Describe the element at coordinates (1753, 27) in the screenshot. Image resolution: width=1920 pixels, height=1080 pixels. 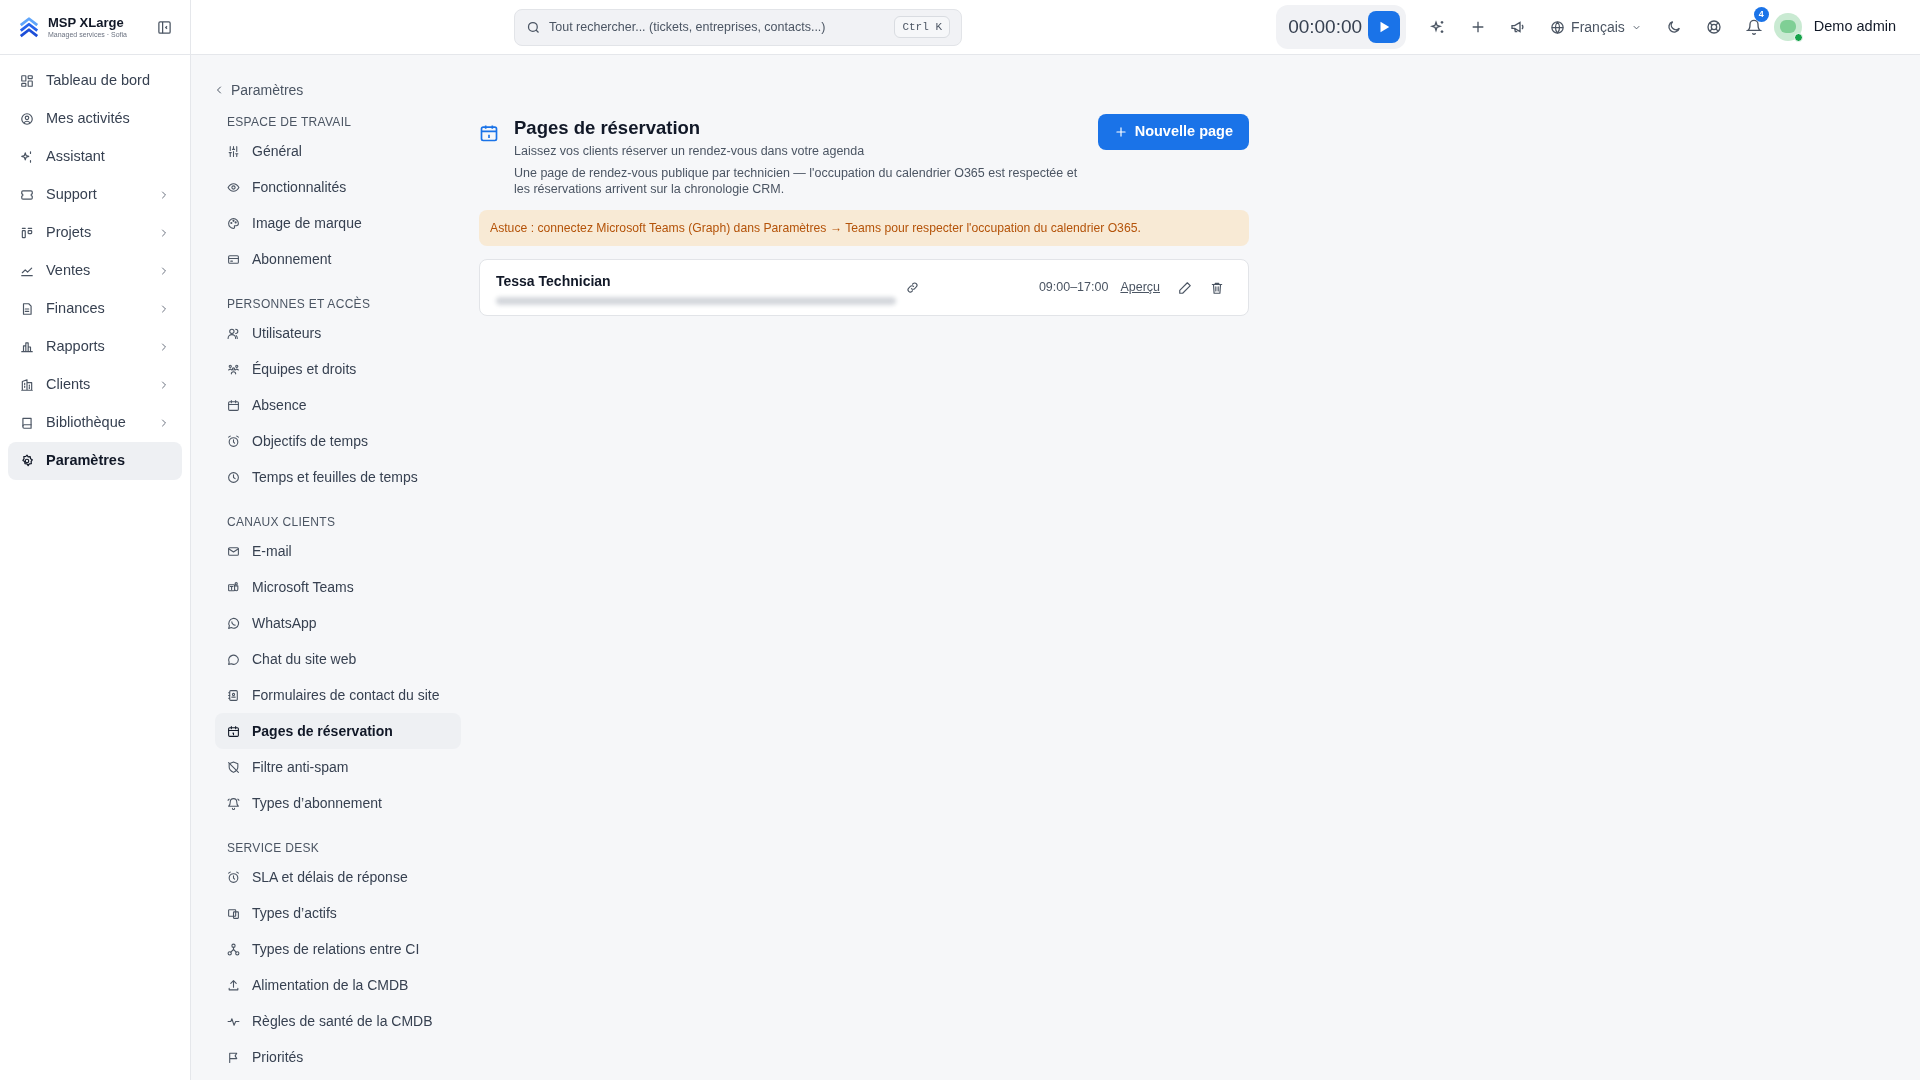
I see `notification-icon` at that location.